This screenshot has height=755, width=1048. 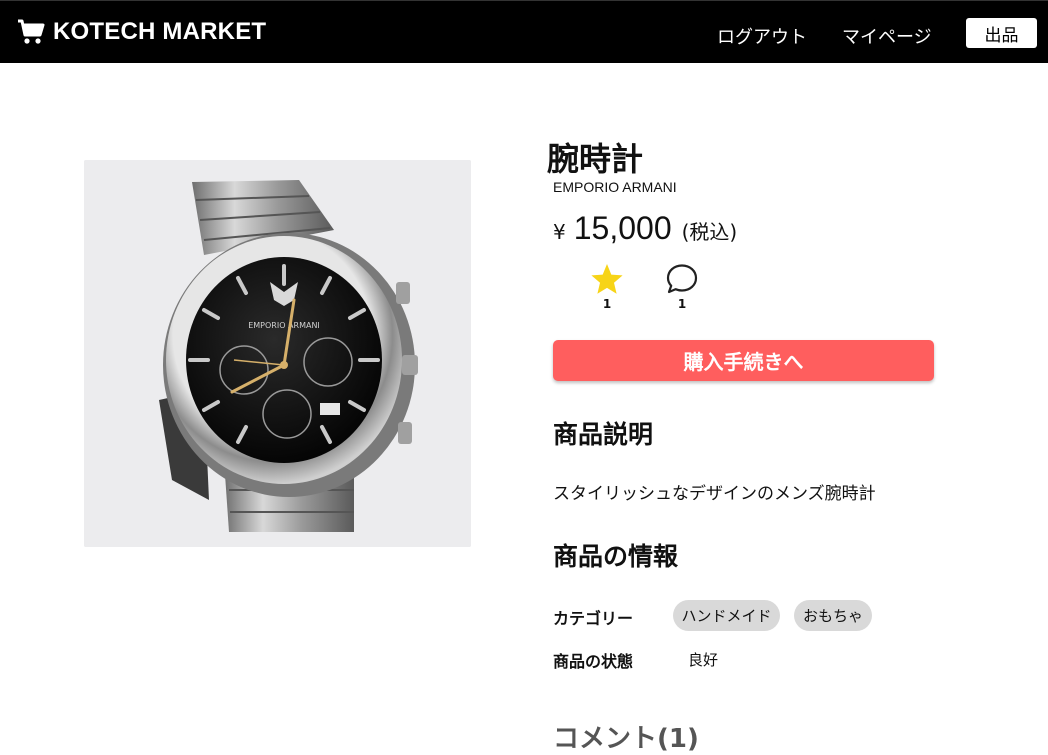 I want to click on logout-link: ログアウト, so click(x=762, y=36).